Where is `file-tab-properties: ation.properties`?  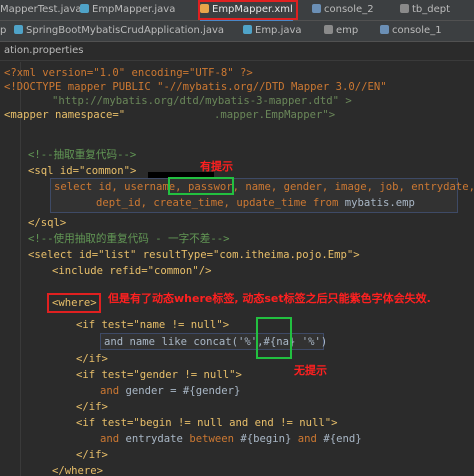
file-tab-properties: ation.properties is located at coordinates (237, 51).